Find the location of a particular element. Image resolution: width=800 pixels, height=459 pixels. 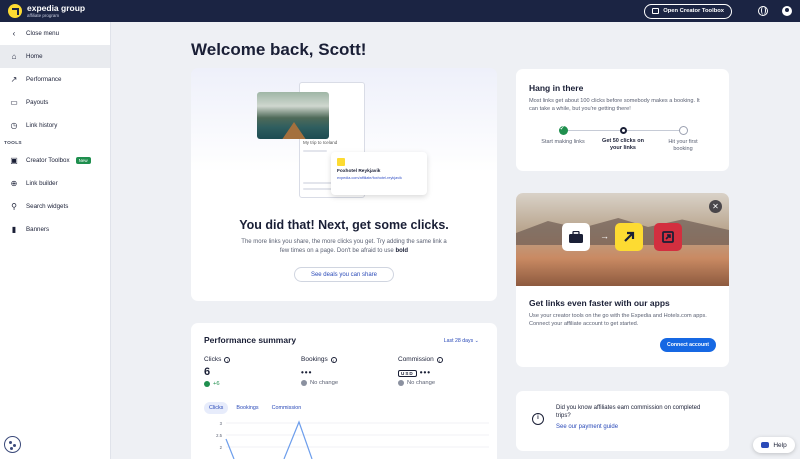

account-icon is located at coordinates (787, 11).